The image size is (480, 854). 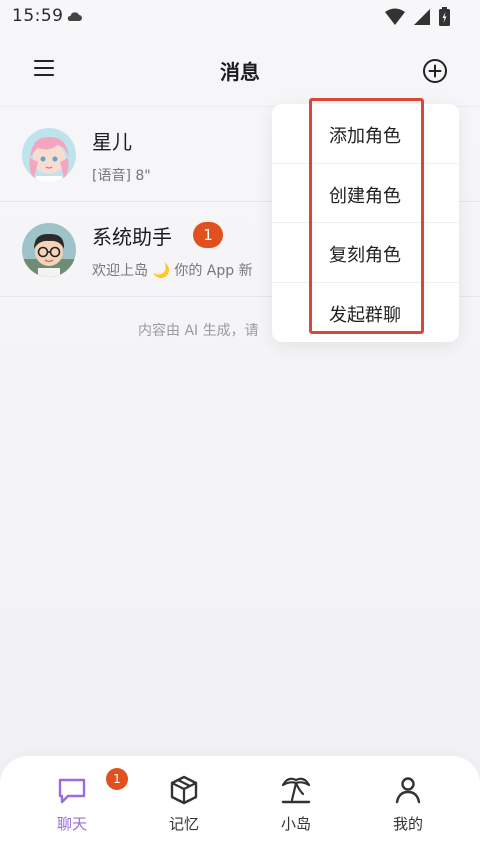 I want to click on chat-bubble-icon, so click(x=72, y=791).